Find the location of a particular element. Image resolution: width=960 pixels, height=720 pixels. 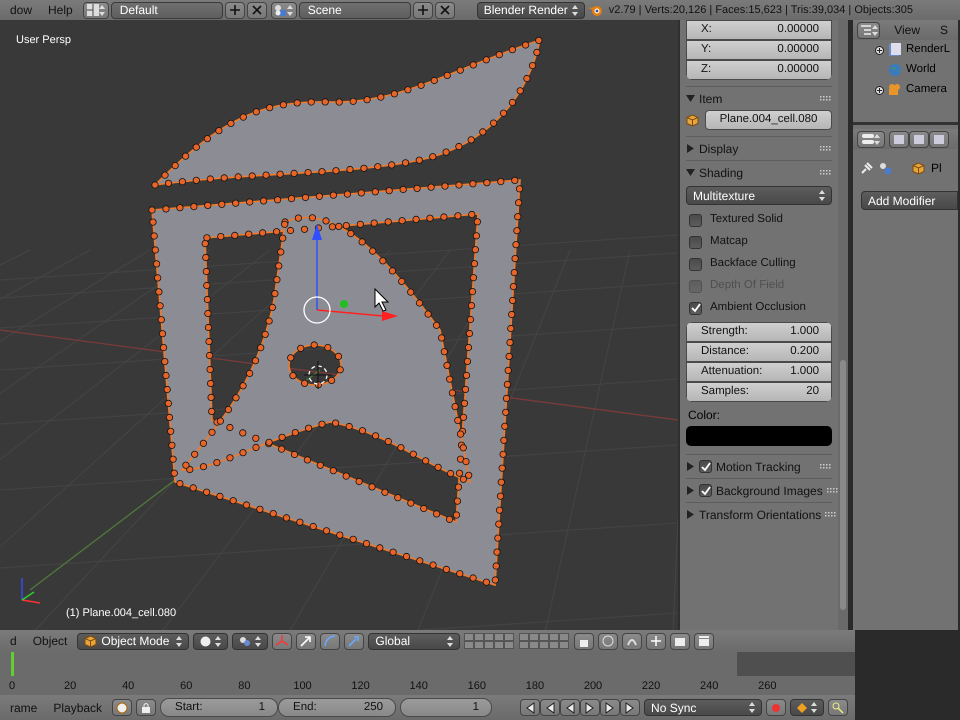

add-modifier-button: Add Modifier is located at coordinates (909, 200).